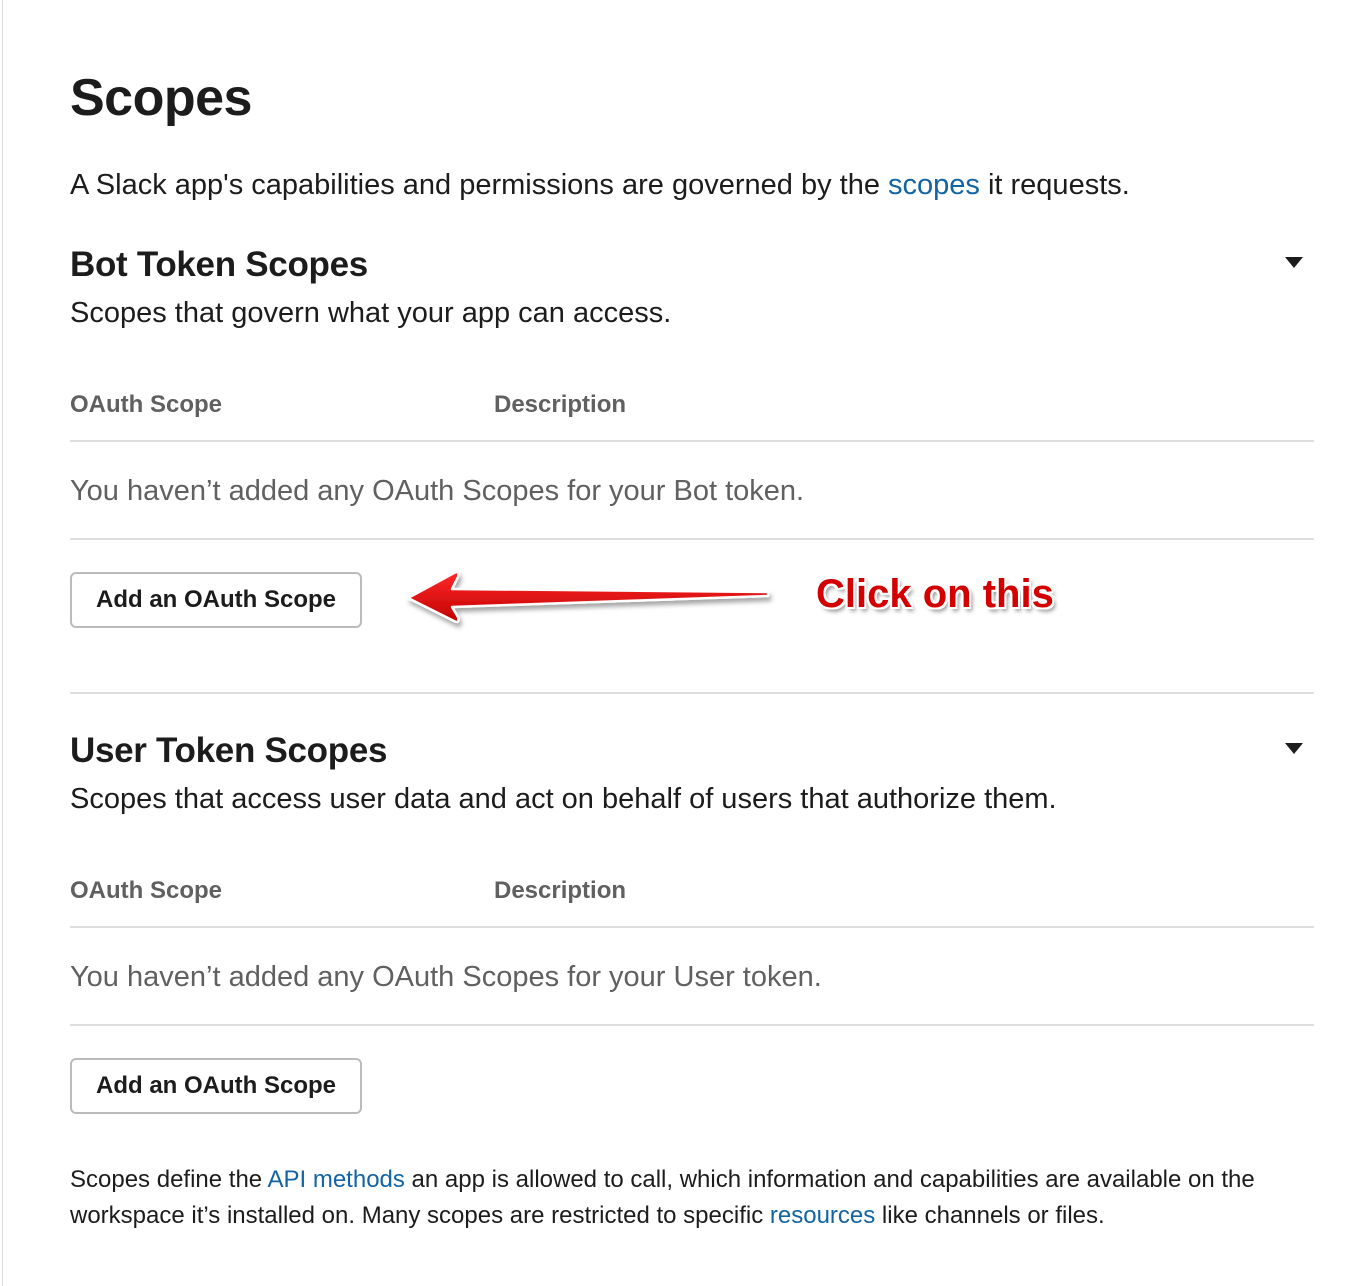 The image size is (1366, 1286). What do you see at coordinates (216, 600) in the screenshot?
I see `bot-add-oauth-scope-button: Add an OAuth Scope` at bounding box center [216, 600].